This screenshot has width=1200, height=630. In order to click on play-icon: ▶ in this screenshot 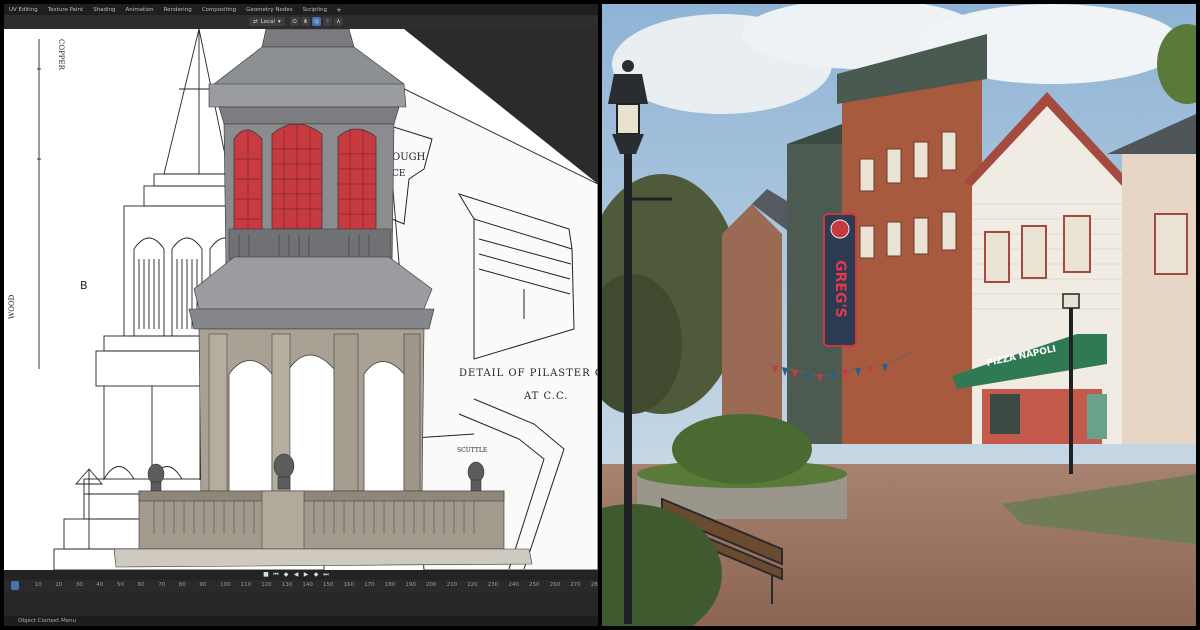, I will do `click(306, 575)`.